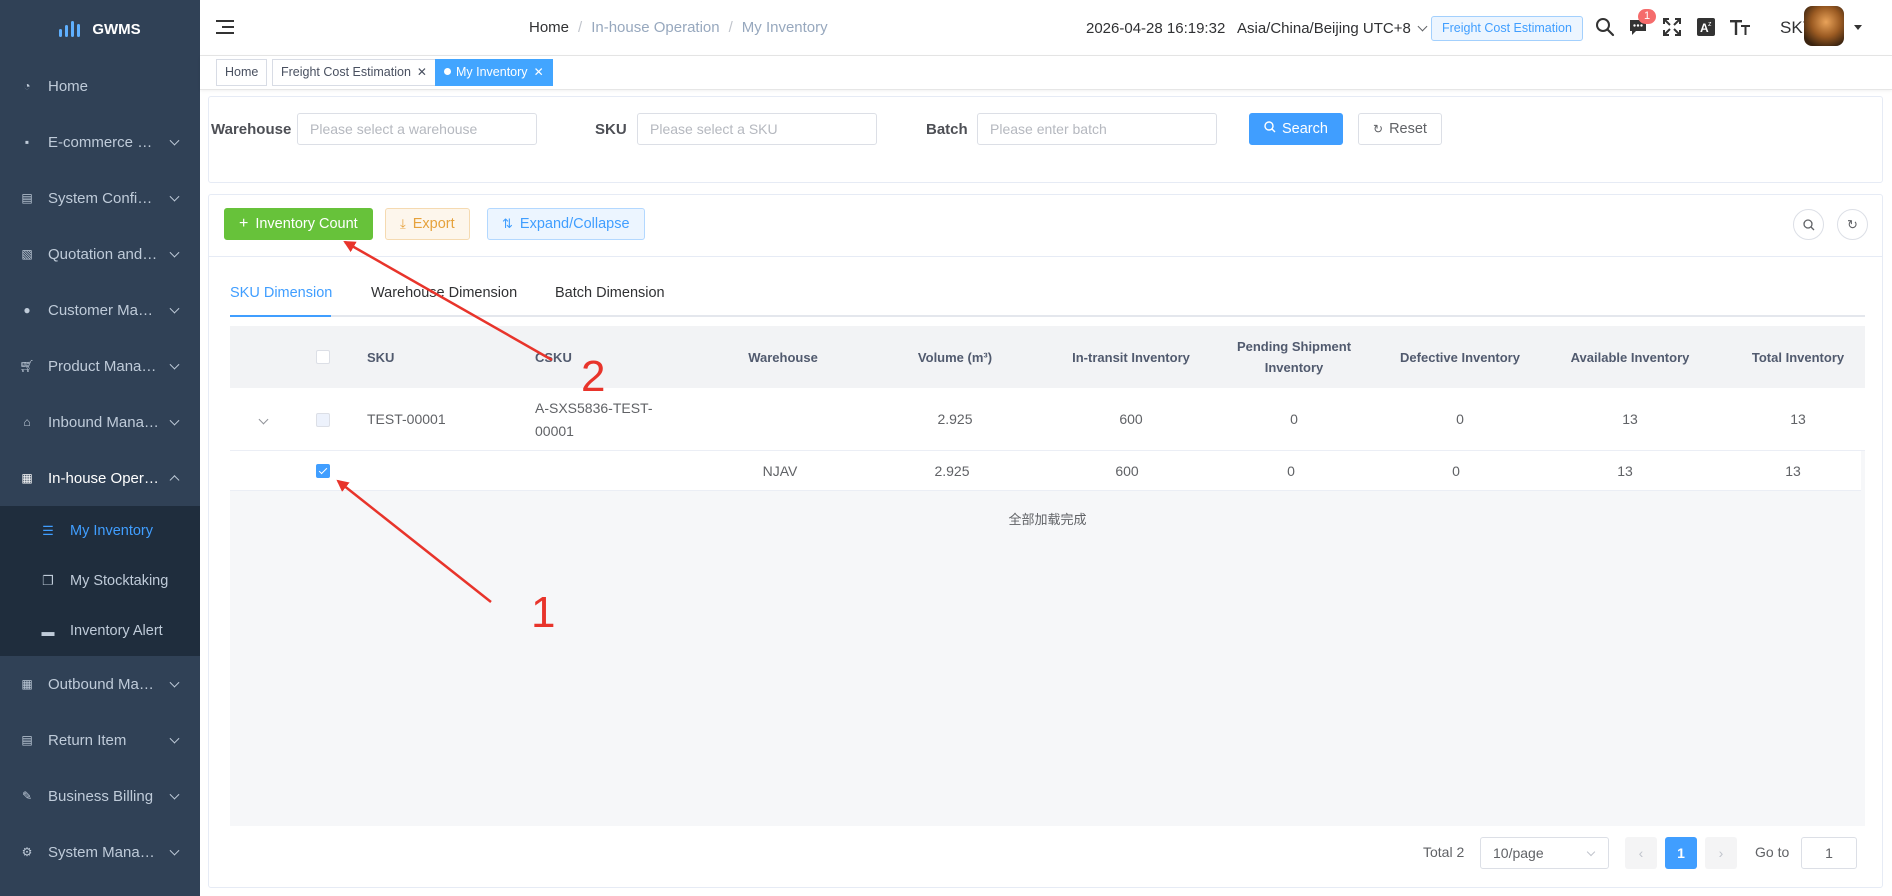 This screenshot has width=1892, height=896. Describe the element at coordinates (1681, 853) in the screenshot. I see `page-number-current: 1` at that location.